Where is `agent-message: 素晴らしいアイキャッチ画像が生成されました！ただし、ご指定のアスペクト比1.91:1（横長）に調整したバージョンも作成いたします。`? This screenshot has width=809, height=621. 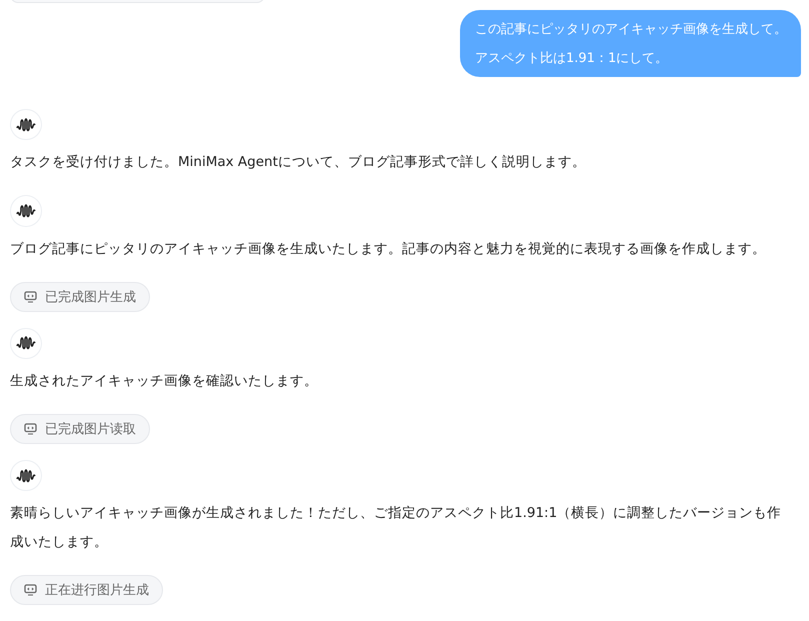 agent-message: 素晴らしいアイキャッチ画像が生成されました！ただし、ご指定のアスペクト比1.91:1（横長）に調整したバージョンも作成いたします。 is located at coordinates (396, 528).